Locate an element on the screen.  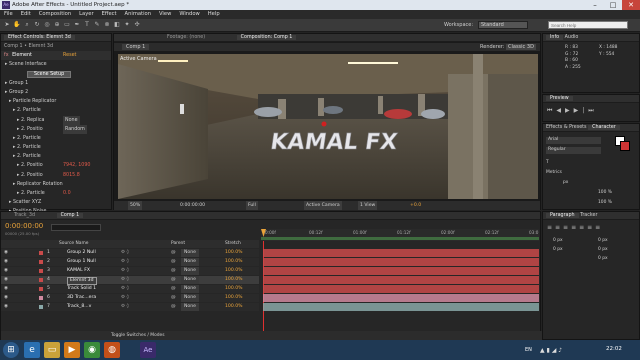
pan-behind-tool-icon: ⊕ is located at coordinates (57, 25).